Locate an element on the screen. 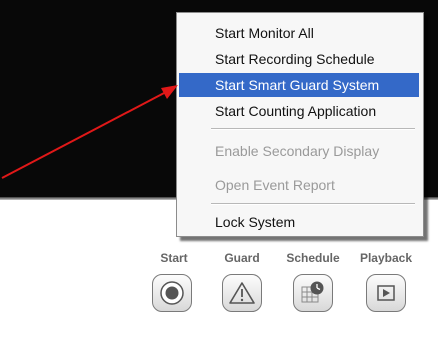 This screenshot has height=345, width=438. menu-item-start-monitor-all: Start Monitor All is located at coordinates (299, 33).